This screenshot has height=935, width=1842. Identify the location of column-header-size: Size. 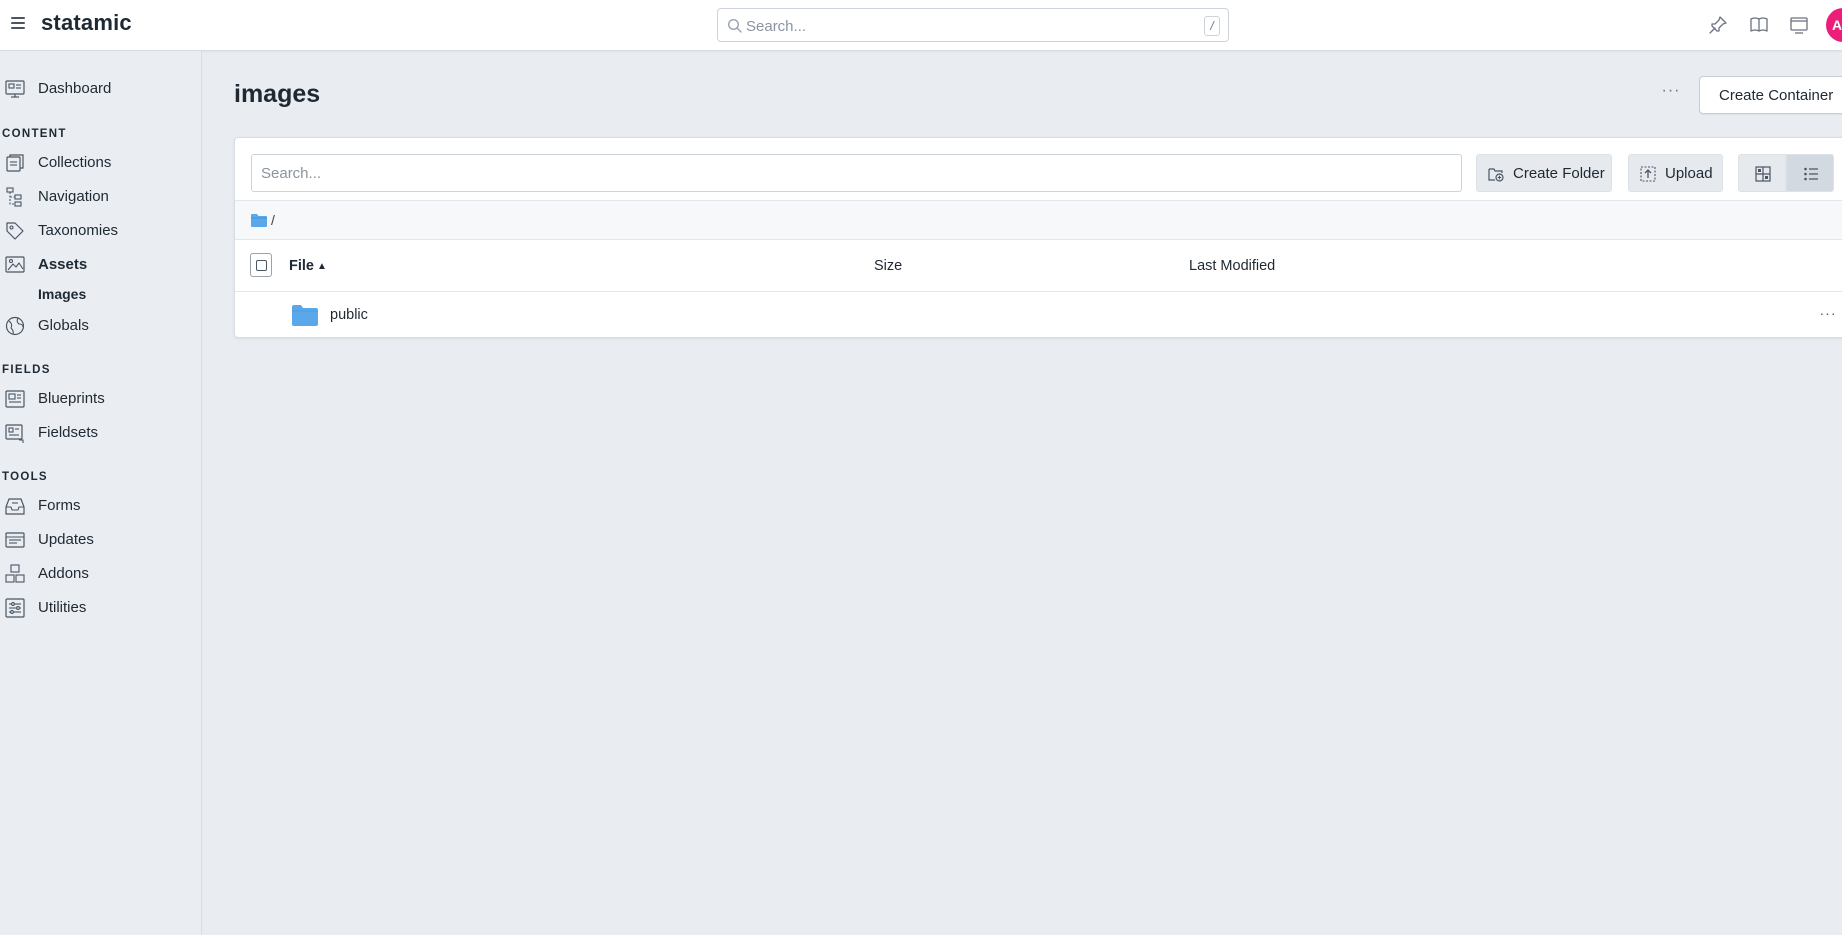
(888, 266).